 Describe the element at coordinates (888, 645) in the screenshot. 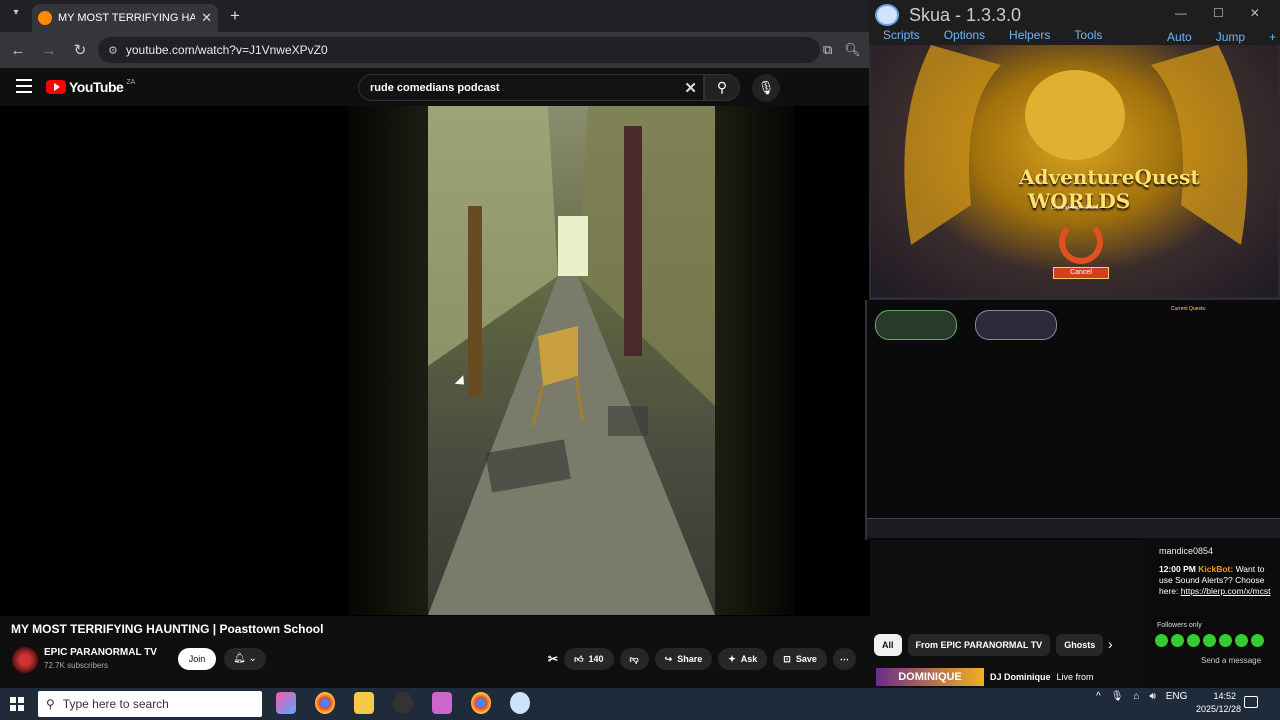

I see `chip-all: All` at that location.